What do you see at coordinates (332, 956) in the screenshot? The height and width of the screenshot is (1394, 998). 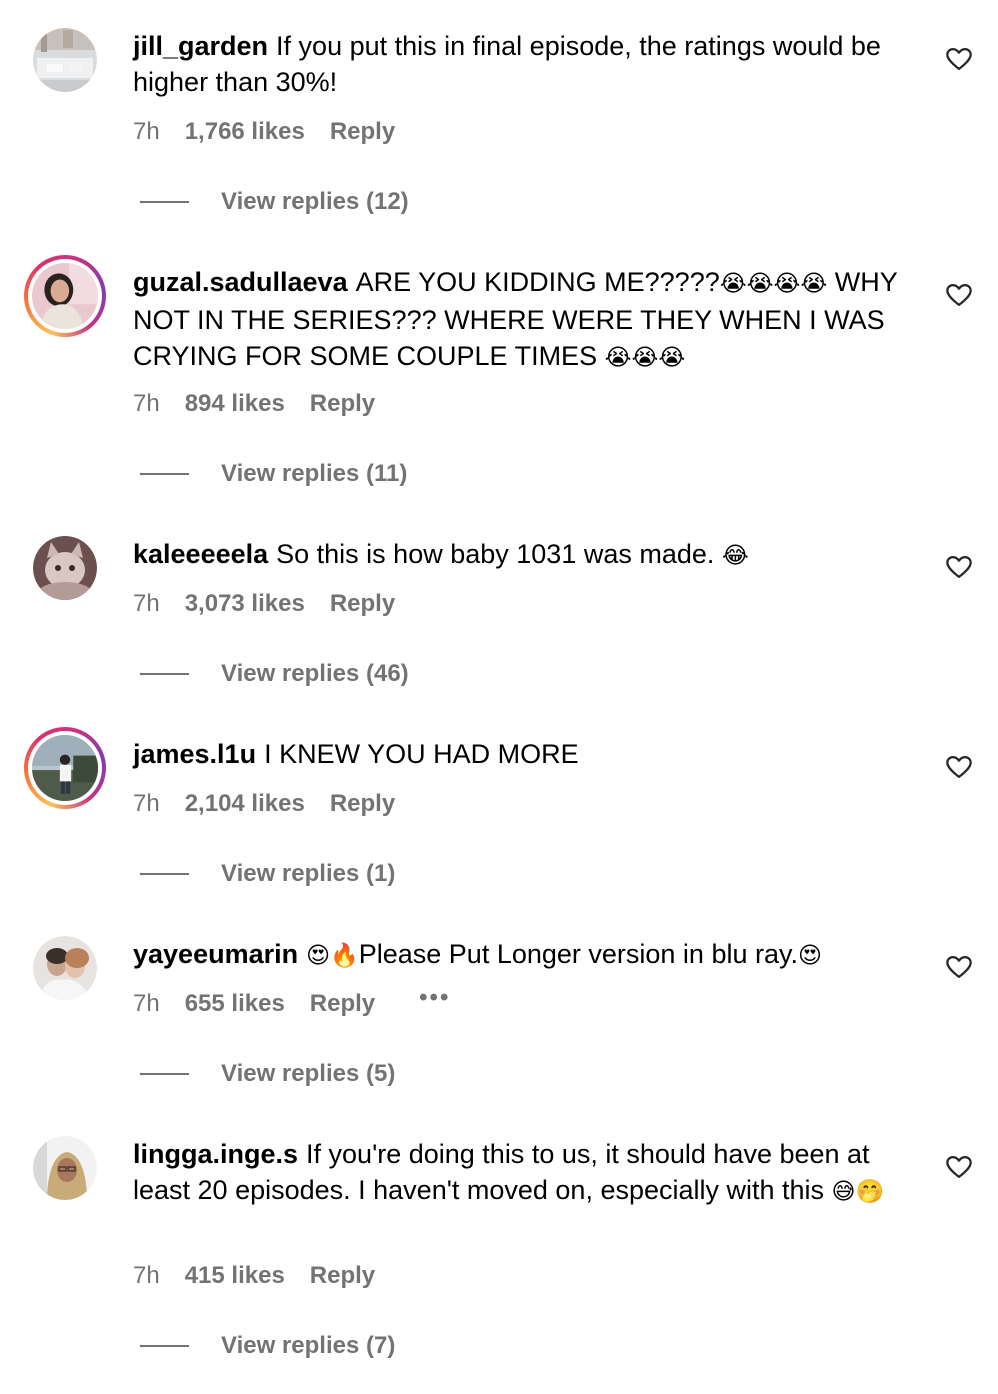 I see `emoji: 😍🔥` at bounding box center [332, 956].